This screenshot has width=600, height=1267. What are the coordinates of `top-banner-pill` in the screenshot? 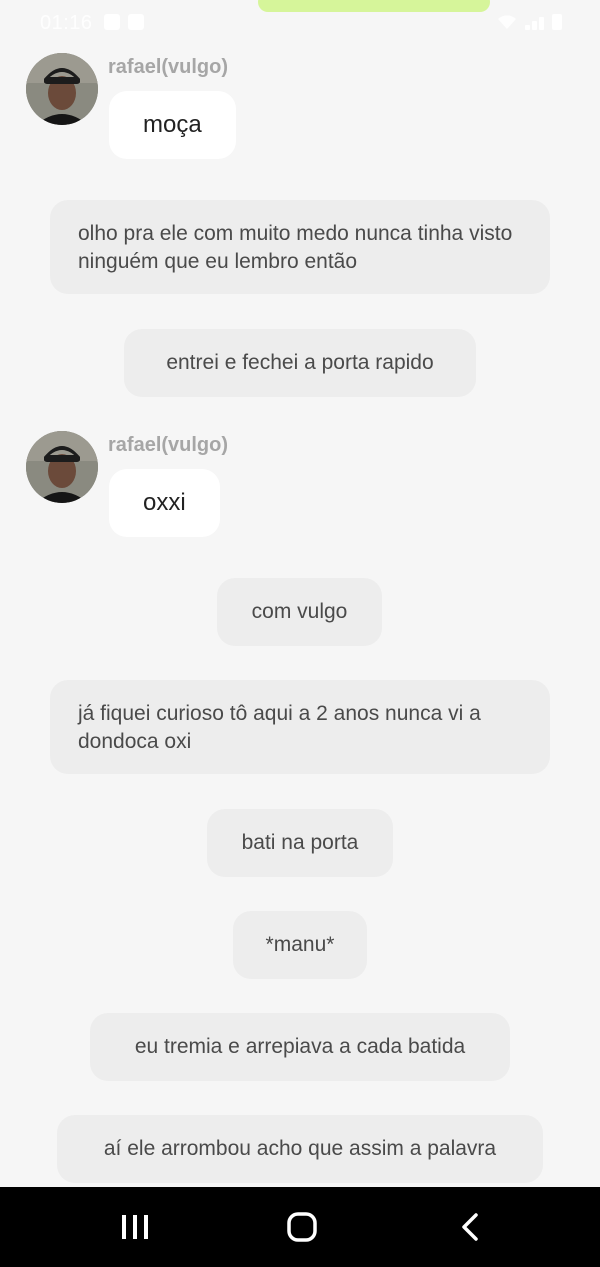 It's located at (374, 6).